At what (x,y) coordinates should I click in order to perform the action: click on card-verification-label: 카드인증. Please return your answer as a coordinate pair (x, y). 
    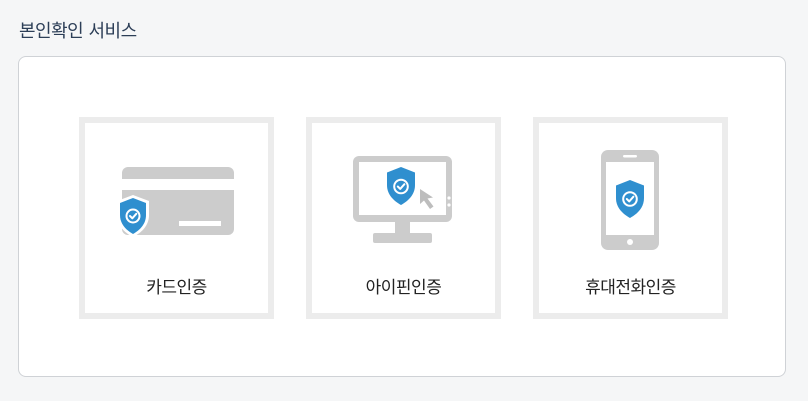
    Looking at the image, I should click on (176, 288).